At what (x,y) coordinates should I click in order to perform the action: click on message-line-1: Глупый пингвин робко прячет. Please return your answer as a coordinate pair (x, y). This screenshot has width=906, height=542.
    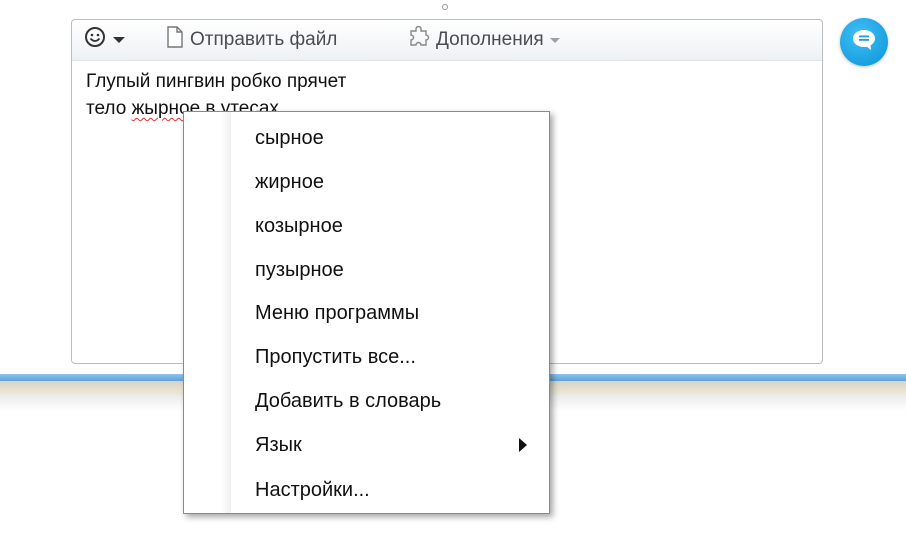
    Looking at the image, I should click on (216, 81).